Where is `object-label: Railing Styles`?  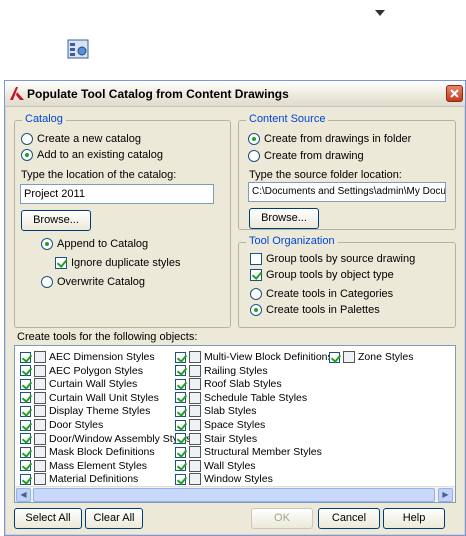 object-label: Railing Styles is located at coordinates (236, 370).